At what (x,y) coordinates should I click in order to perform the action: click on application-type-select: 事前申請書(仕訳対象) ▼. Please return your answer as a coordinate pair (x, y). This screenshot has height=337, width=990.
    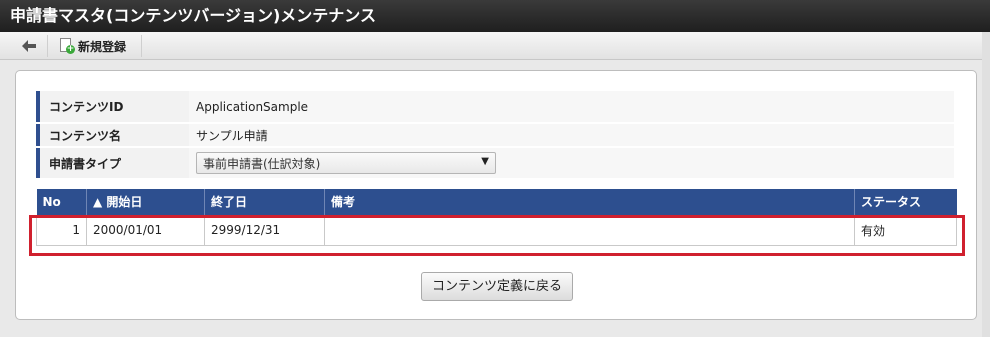
    Looking at the image, I should click on (346, 163).